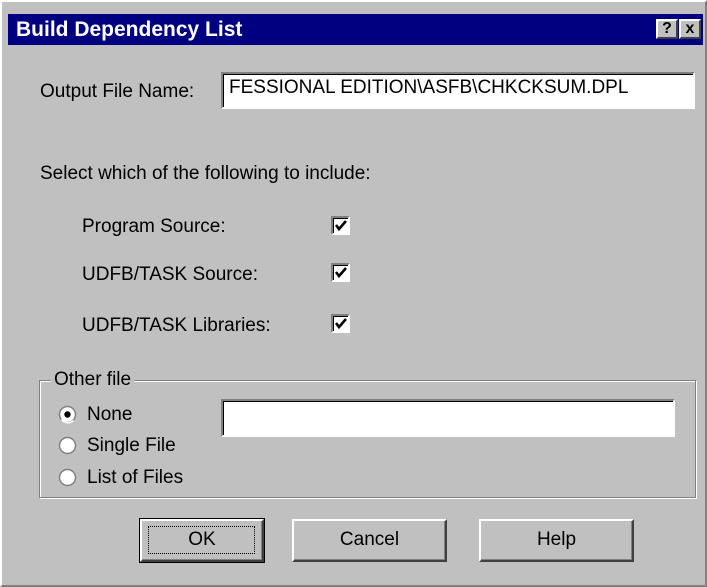 The height and width of the screenshot is (587, 707). I want to click on radio-list-of-files-label: List of Files, so click(135, 477).